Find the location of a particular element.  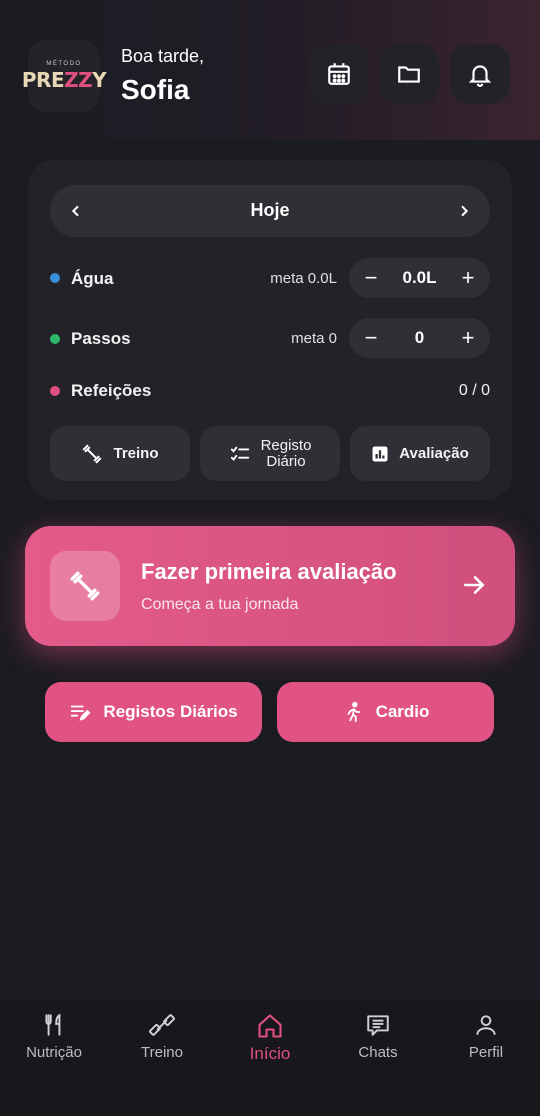

water-goal: meta 0.0L is located at coordinates (303, 278).